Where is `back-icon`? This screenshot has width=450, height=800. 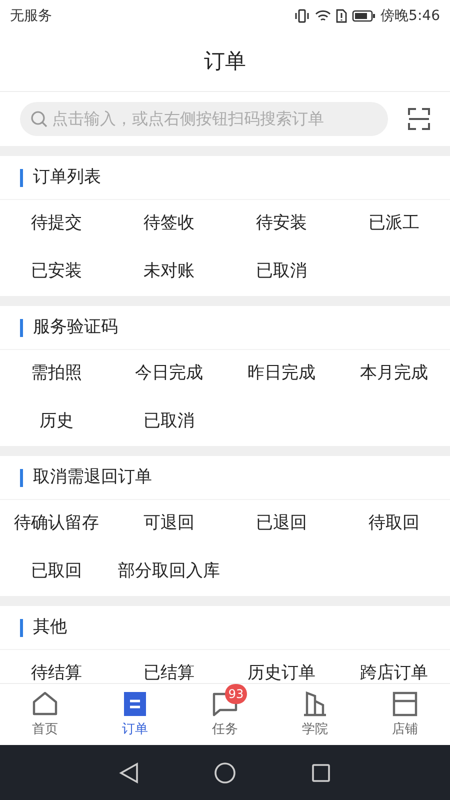 back-icon is located at coordinates (129, 773).